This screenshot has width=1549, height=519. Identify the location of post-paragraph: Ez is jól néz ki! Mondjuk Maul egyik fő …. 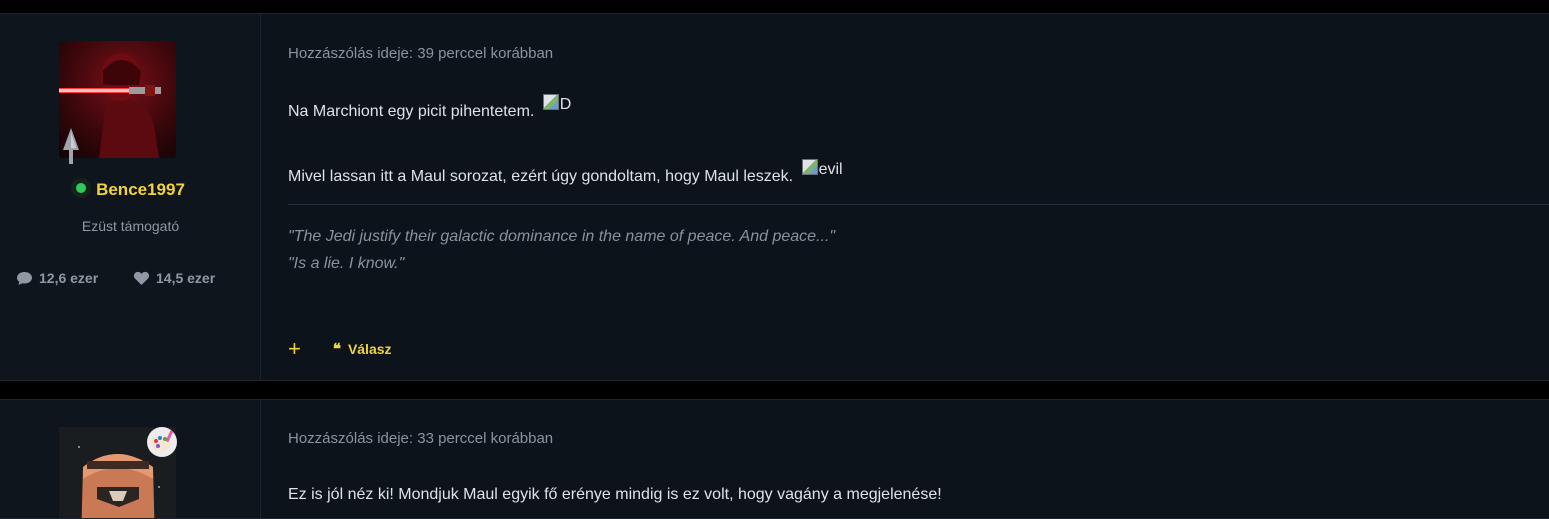
(615, 494).